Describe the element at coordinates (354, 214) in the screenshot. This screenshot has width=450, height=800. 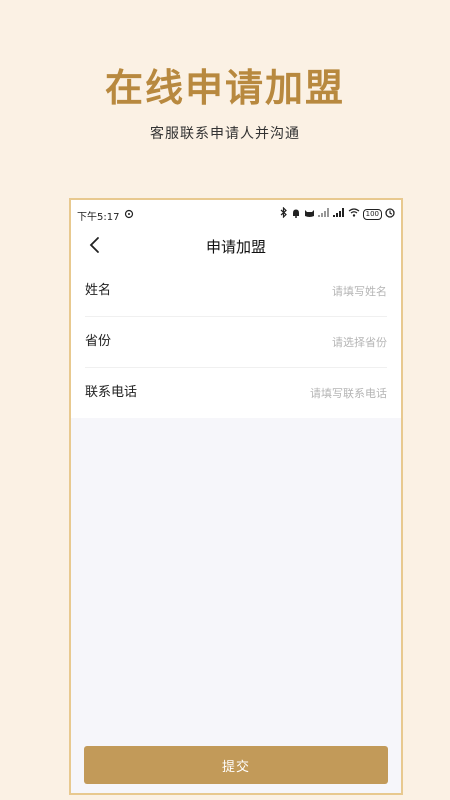
I see `wifi-icon` at that location.